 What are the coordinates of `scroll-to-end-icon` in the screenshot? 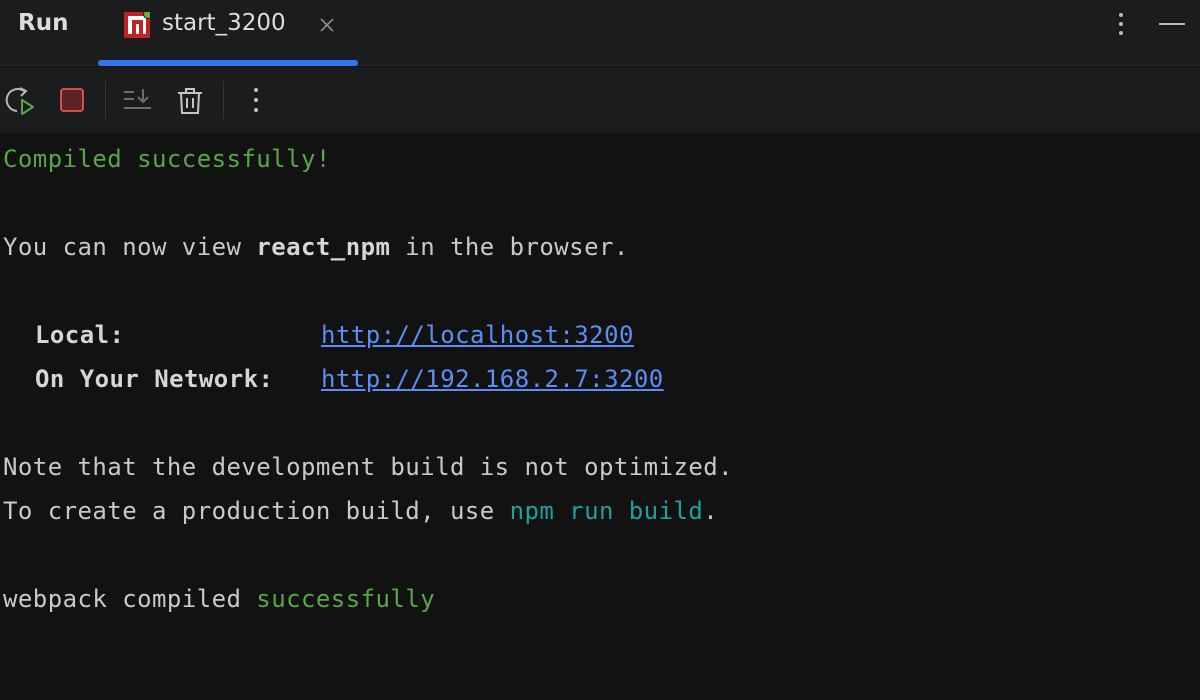 It's located at (137, 100).